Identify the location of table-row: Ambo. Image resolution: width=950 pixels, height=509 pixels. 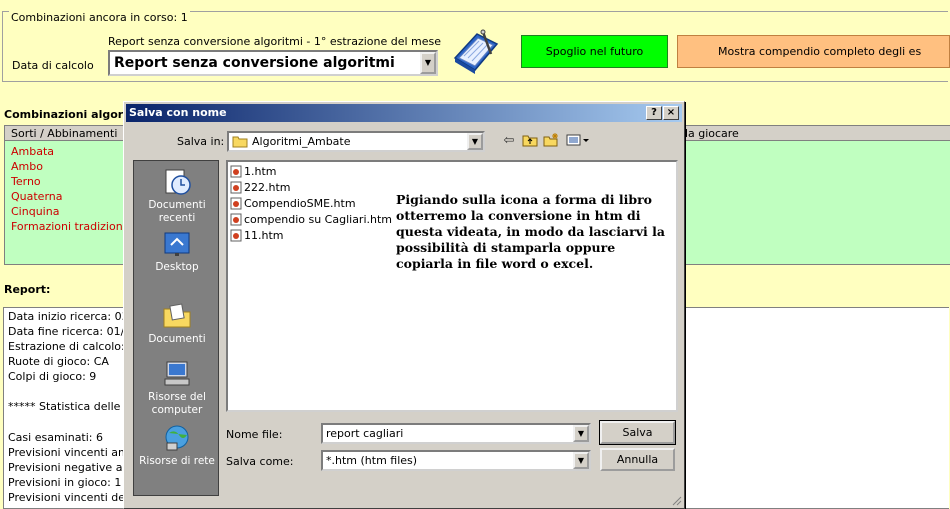
(27, 166).